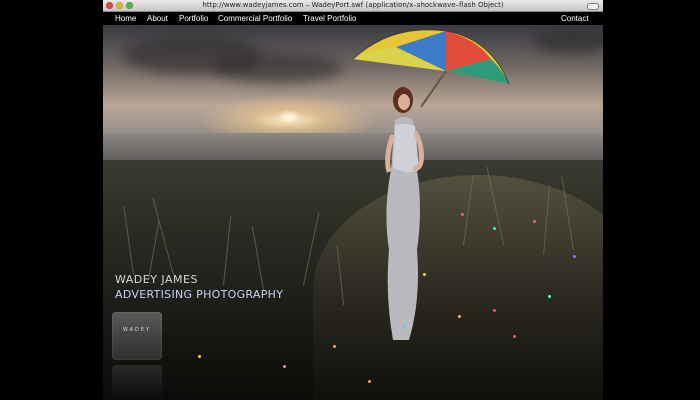 This screenshot has width=700, height=400. What do you see at coordinates (137, 330) in the screenshot?
I see `logo-text: WADEY` at bounding box center [137, 330].